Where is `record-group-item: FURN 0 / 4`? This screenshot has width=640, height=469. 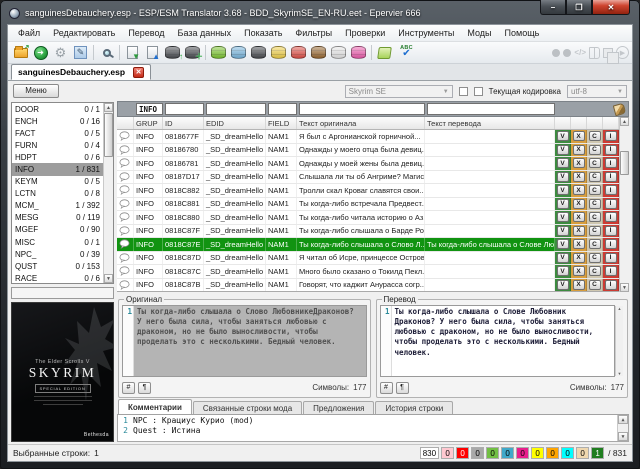
record-group-item: FURN 0 / 4 is located at coordinates (57, 145).